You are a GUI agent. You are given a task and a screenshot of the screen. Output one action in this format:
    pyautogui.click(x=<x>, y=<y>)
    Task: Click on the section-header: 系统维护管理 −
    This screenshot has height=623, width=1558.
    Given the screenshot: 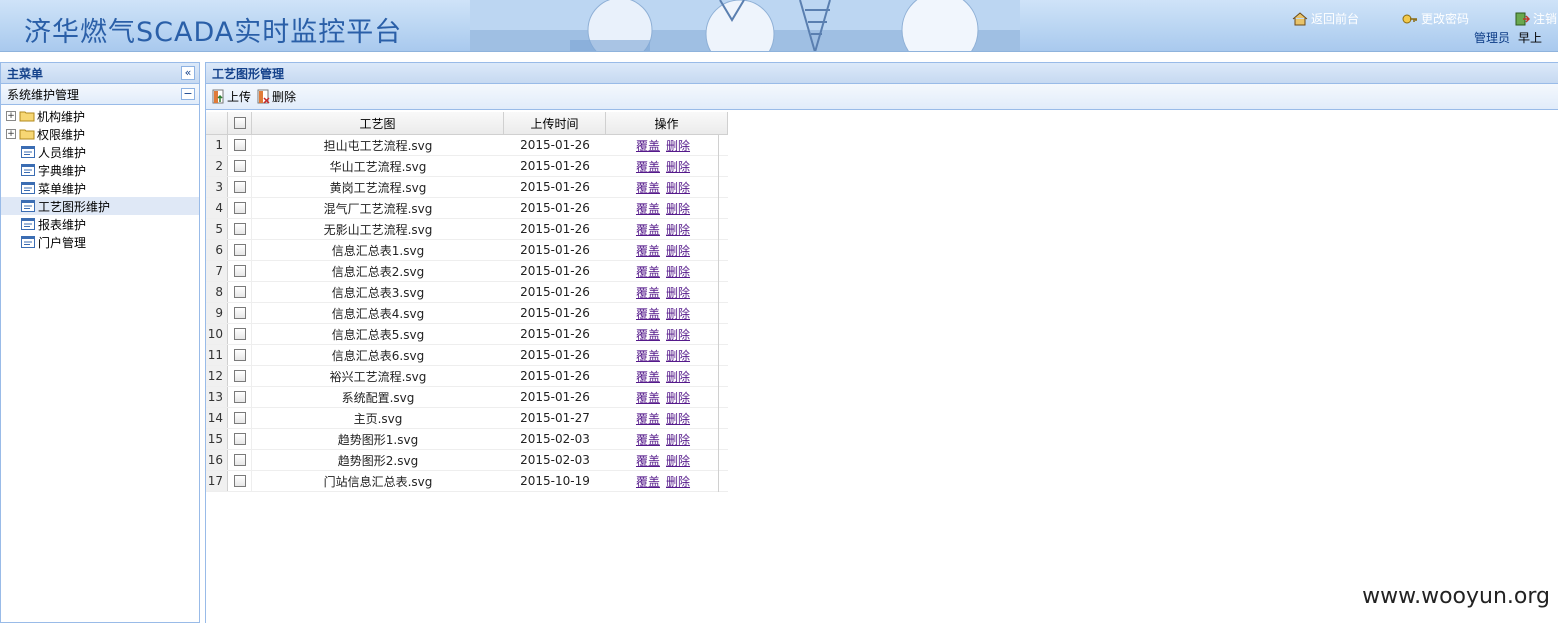 What is the action you would take?
    pyautogui.click(x=100, y=94)
    